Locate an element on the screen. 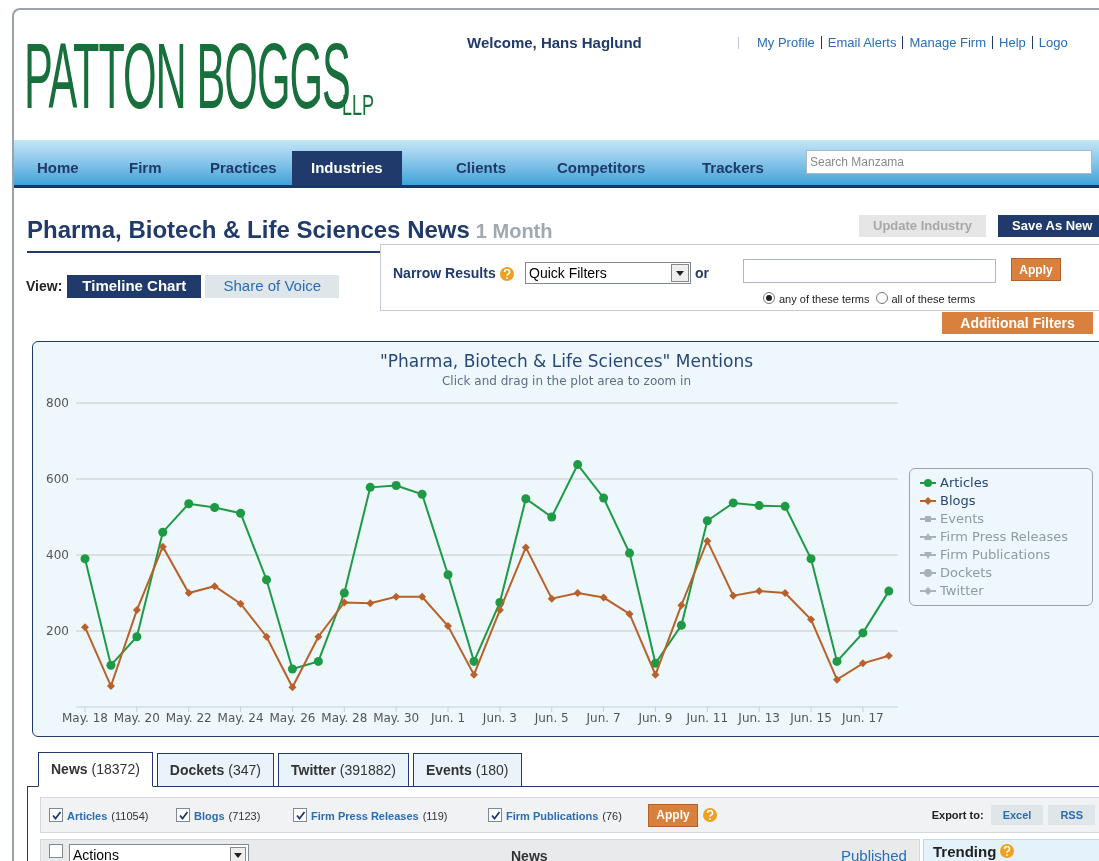 This screenshot has height=861, width=1099. top-link: My Profile is located at coordinates (786, 43).